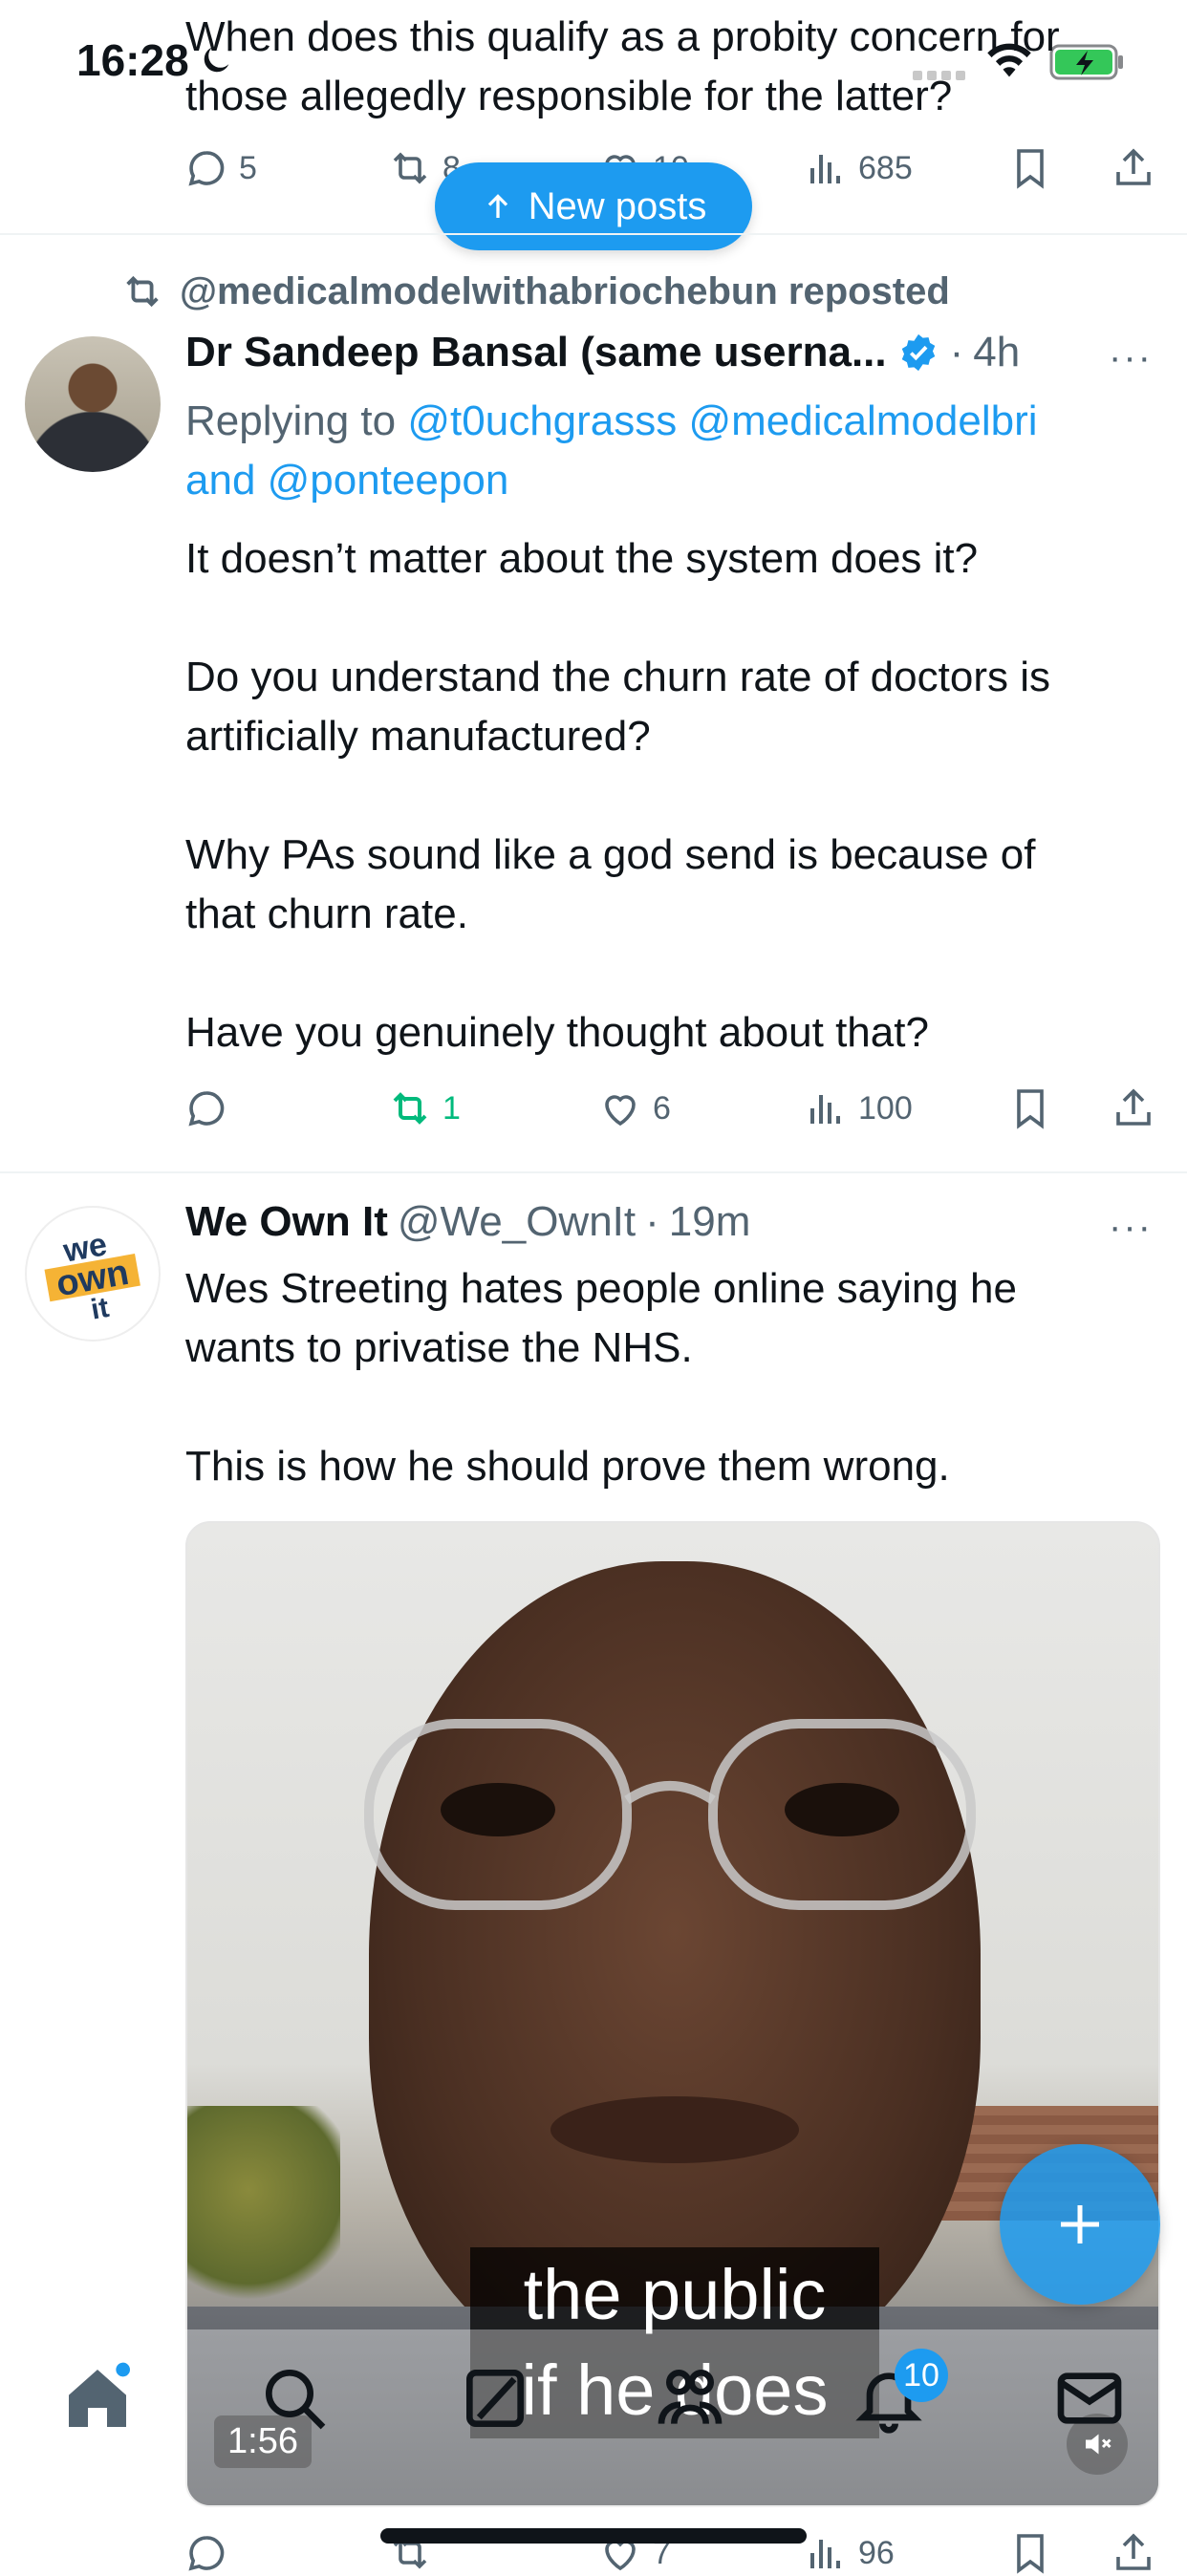 Image resolution: width=1187 pixels, height=2576 pixels. I want to click on like-count: 6, so click(662, 1108).